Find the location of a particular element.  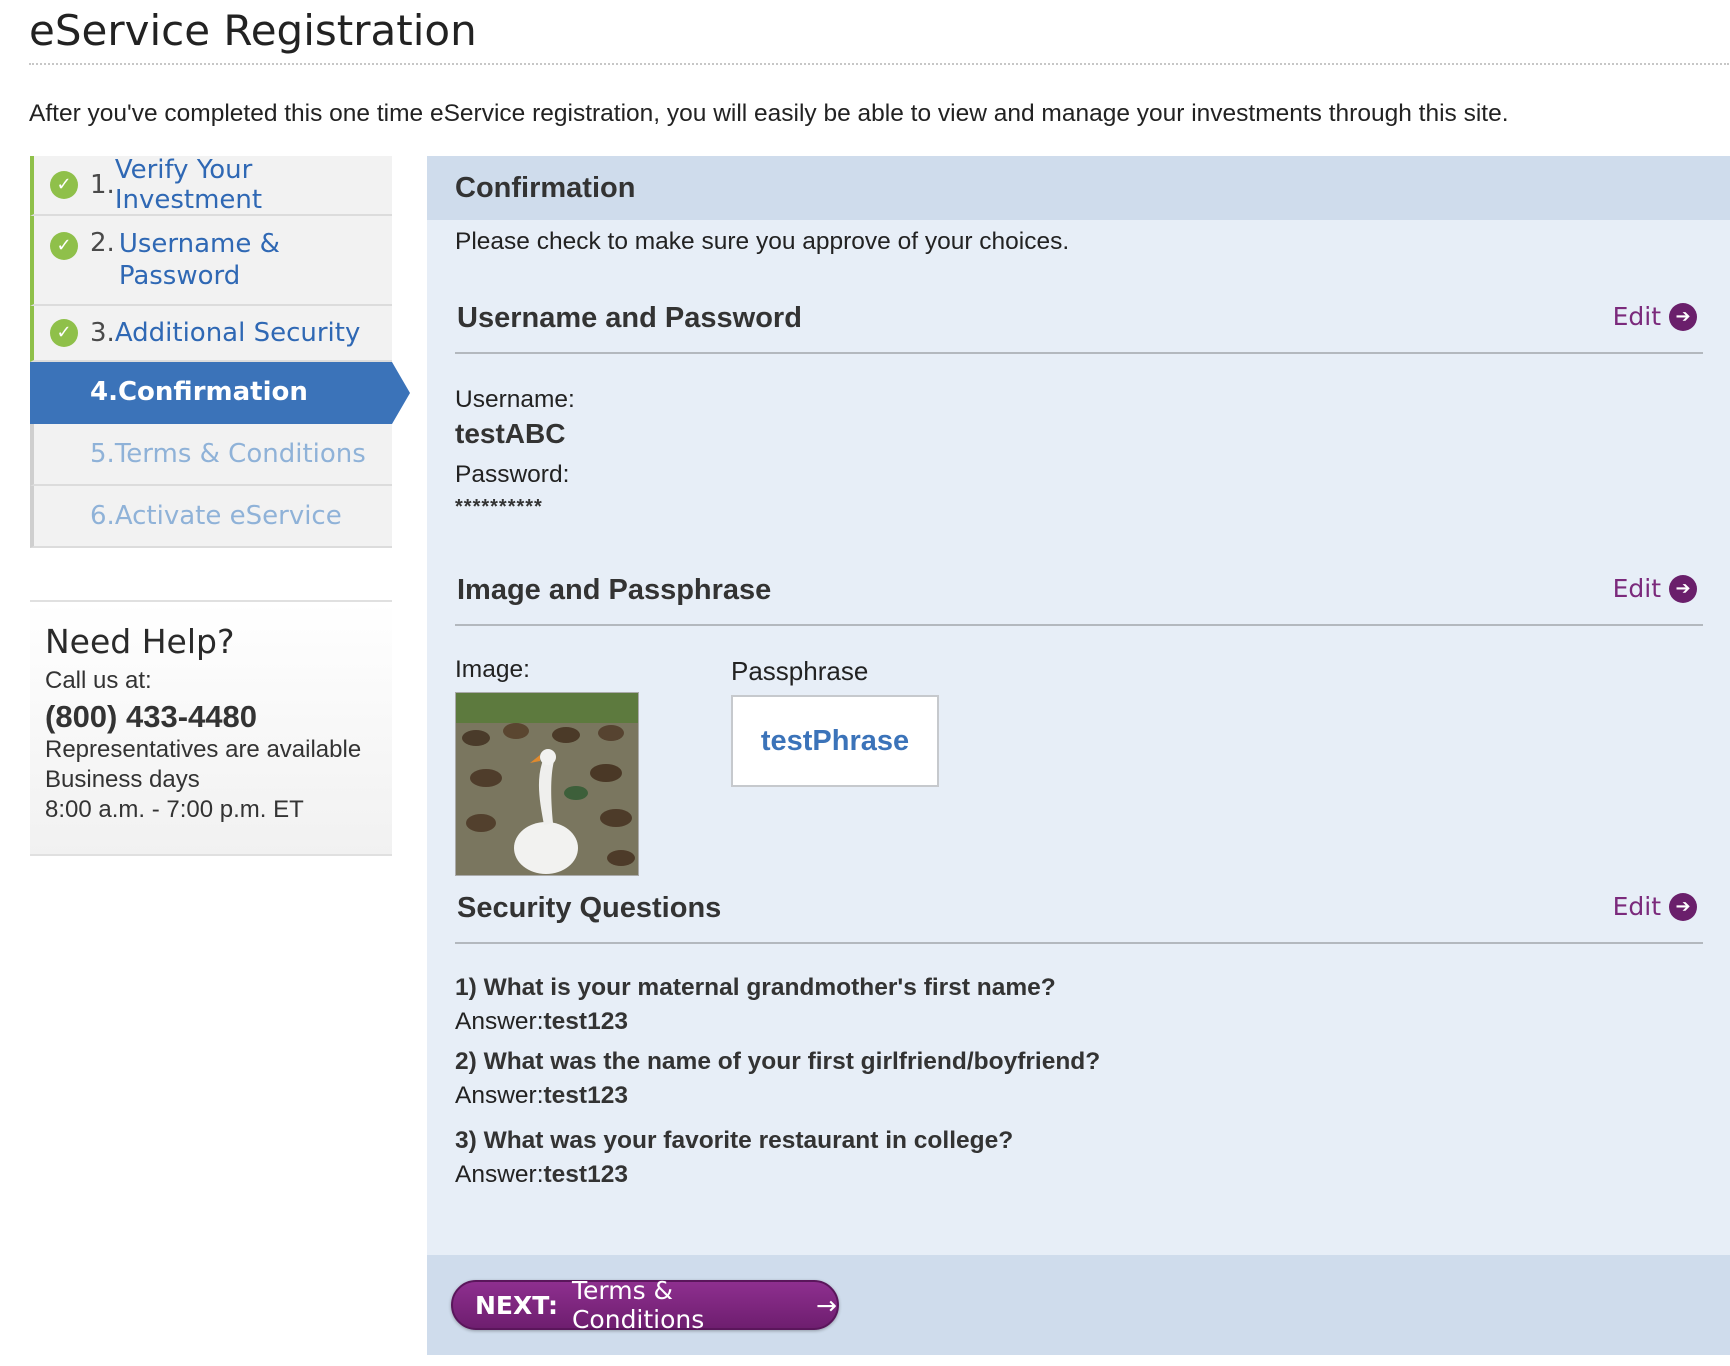

help-call-label: Call us at: is located at coordinates (98, 680).